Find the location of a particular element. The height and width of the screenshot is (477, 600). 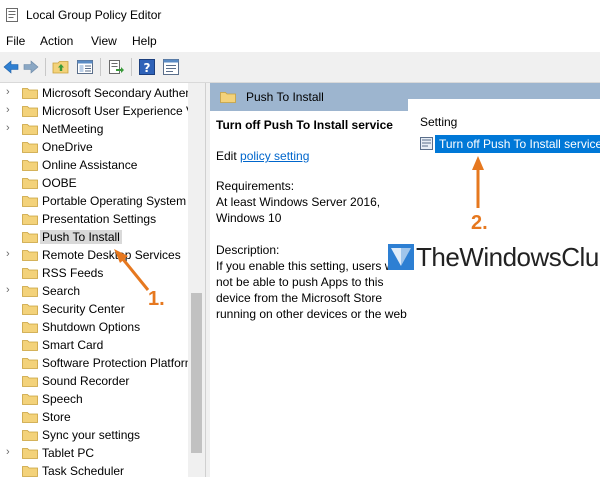

description-label: Description: is located at coordinates (248, 250).